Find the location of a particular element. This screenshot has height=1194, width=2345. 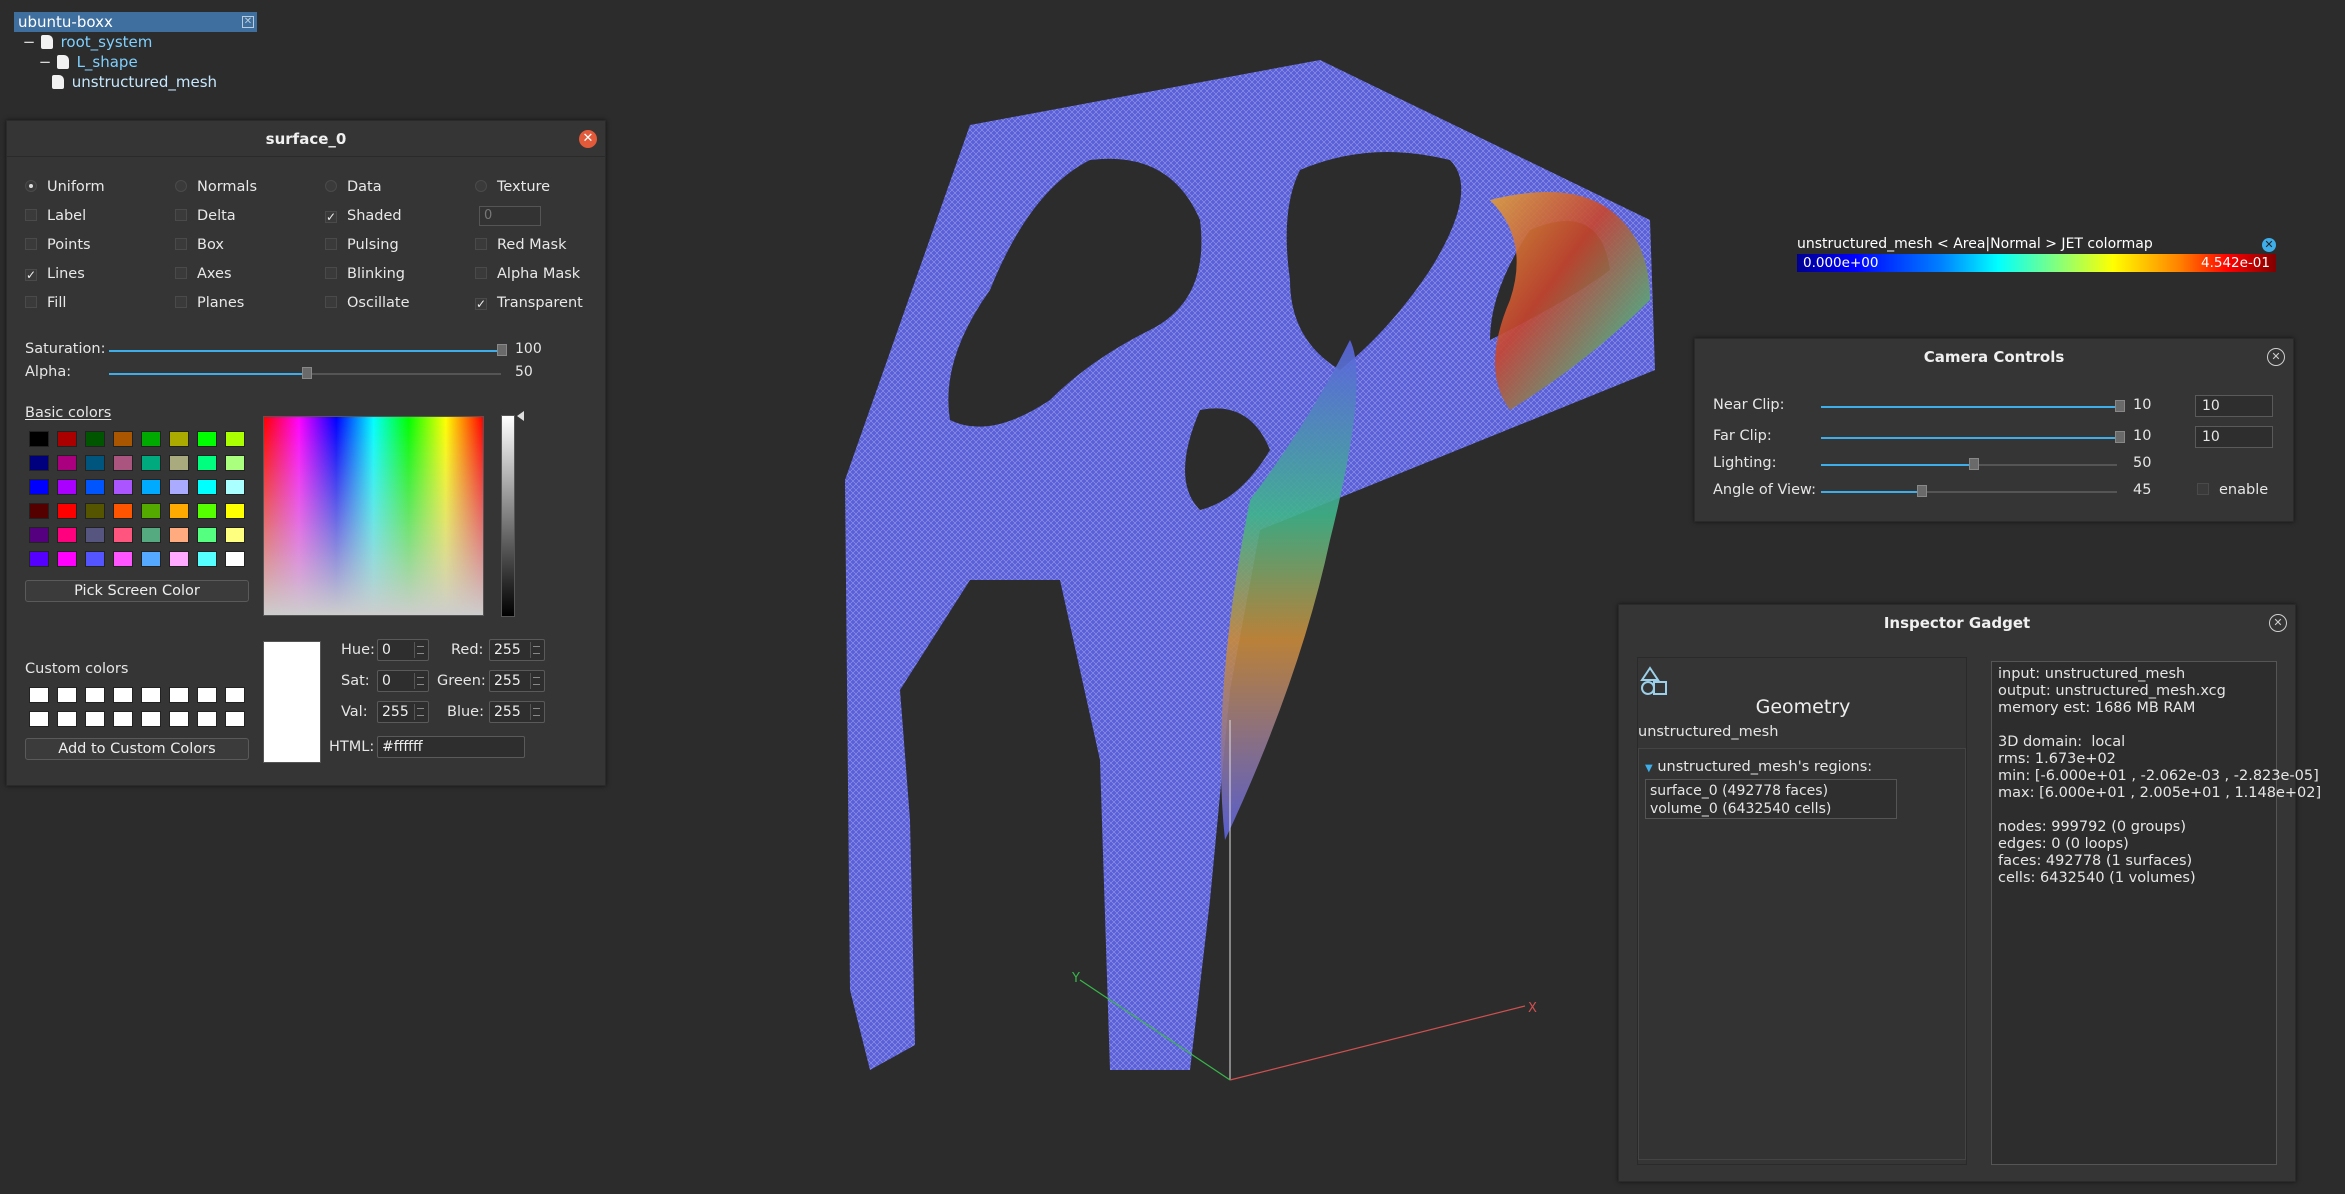

near-clip-input: 10 is located at coordinates (2234, 406).